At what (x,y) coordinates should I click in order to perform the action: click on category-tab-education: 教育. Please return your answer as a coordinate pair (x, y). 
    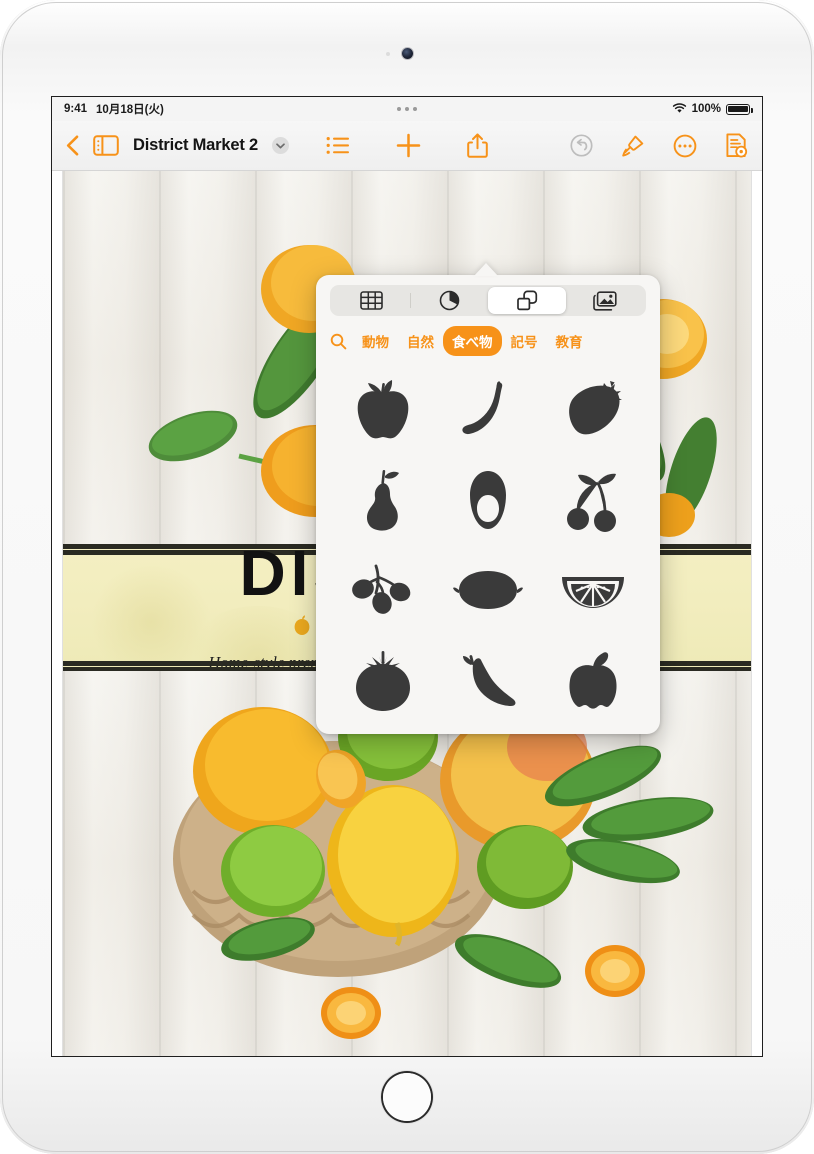
    Looking at the image, I should click on (569, 341).